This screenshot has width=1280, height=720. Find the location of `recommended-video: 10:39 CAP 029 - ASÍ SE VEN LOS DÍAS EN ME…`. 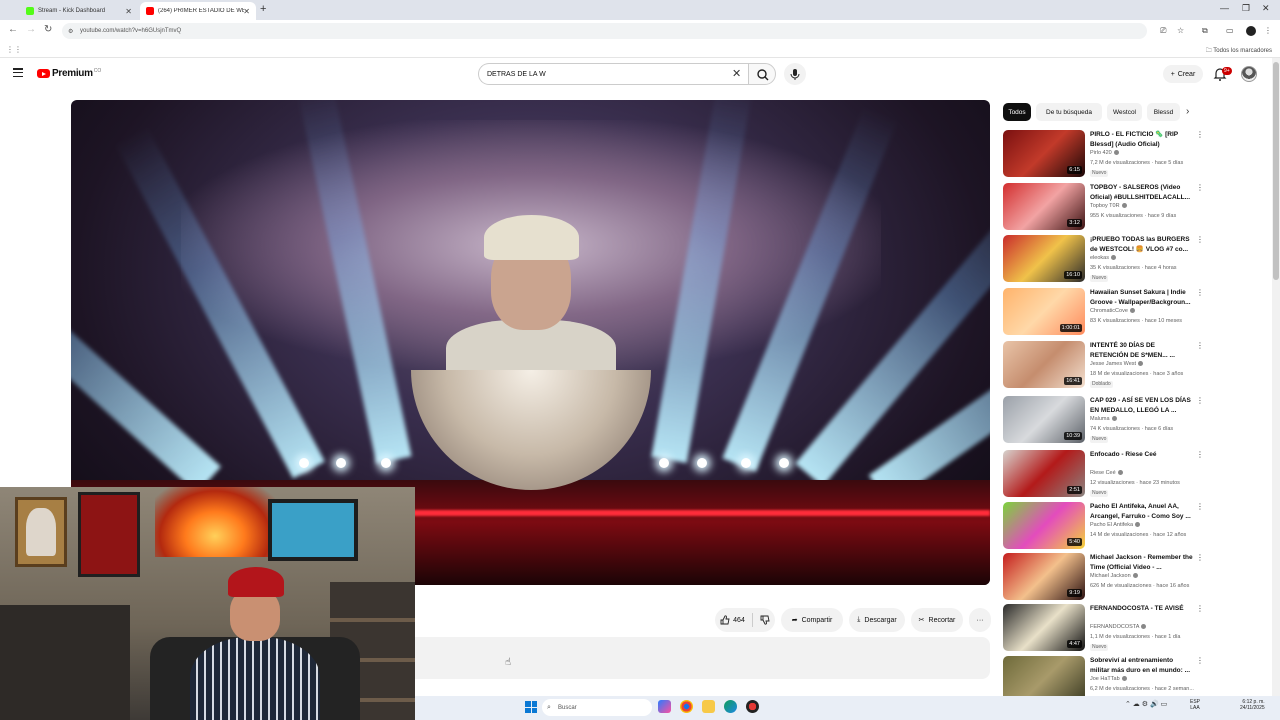

recommended-video: 10:39 CAP 029 - ASÍ SE VEN LOS DÍAS EN ME… is located at coordinates (1103, 420).